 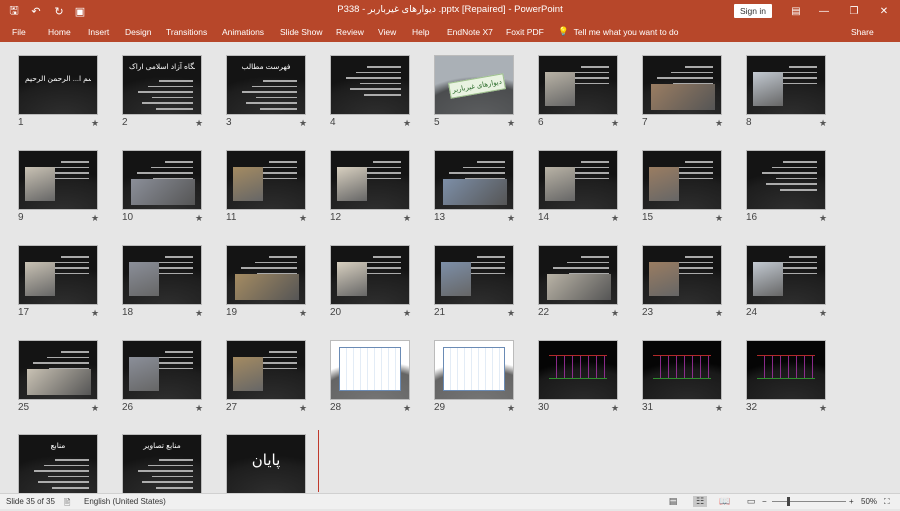 I want to click on slide-thumbnail: فهرست مطالب, so click(x=266, y=85).